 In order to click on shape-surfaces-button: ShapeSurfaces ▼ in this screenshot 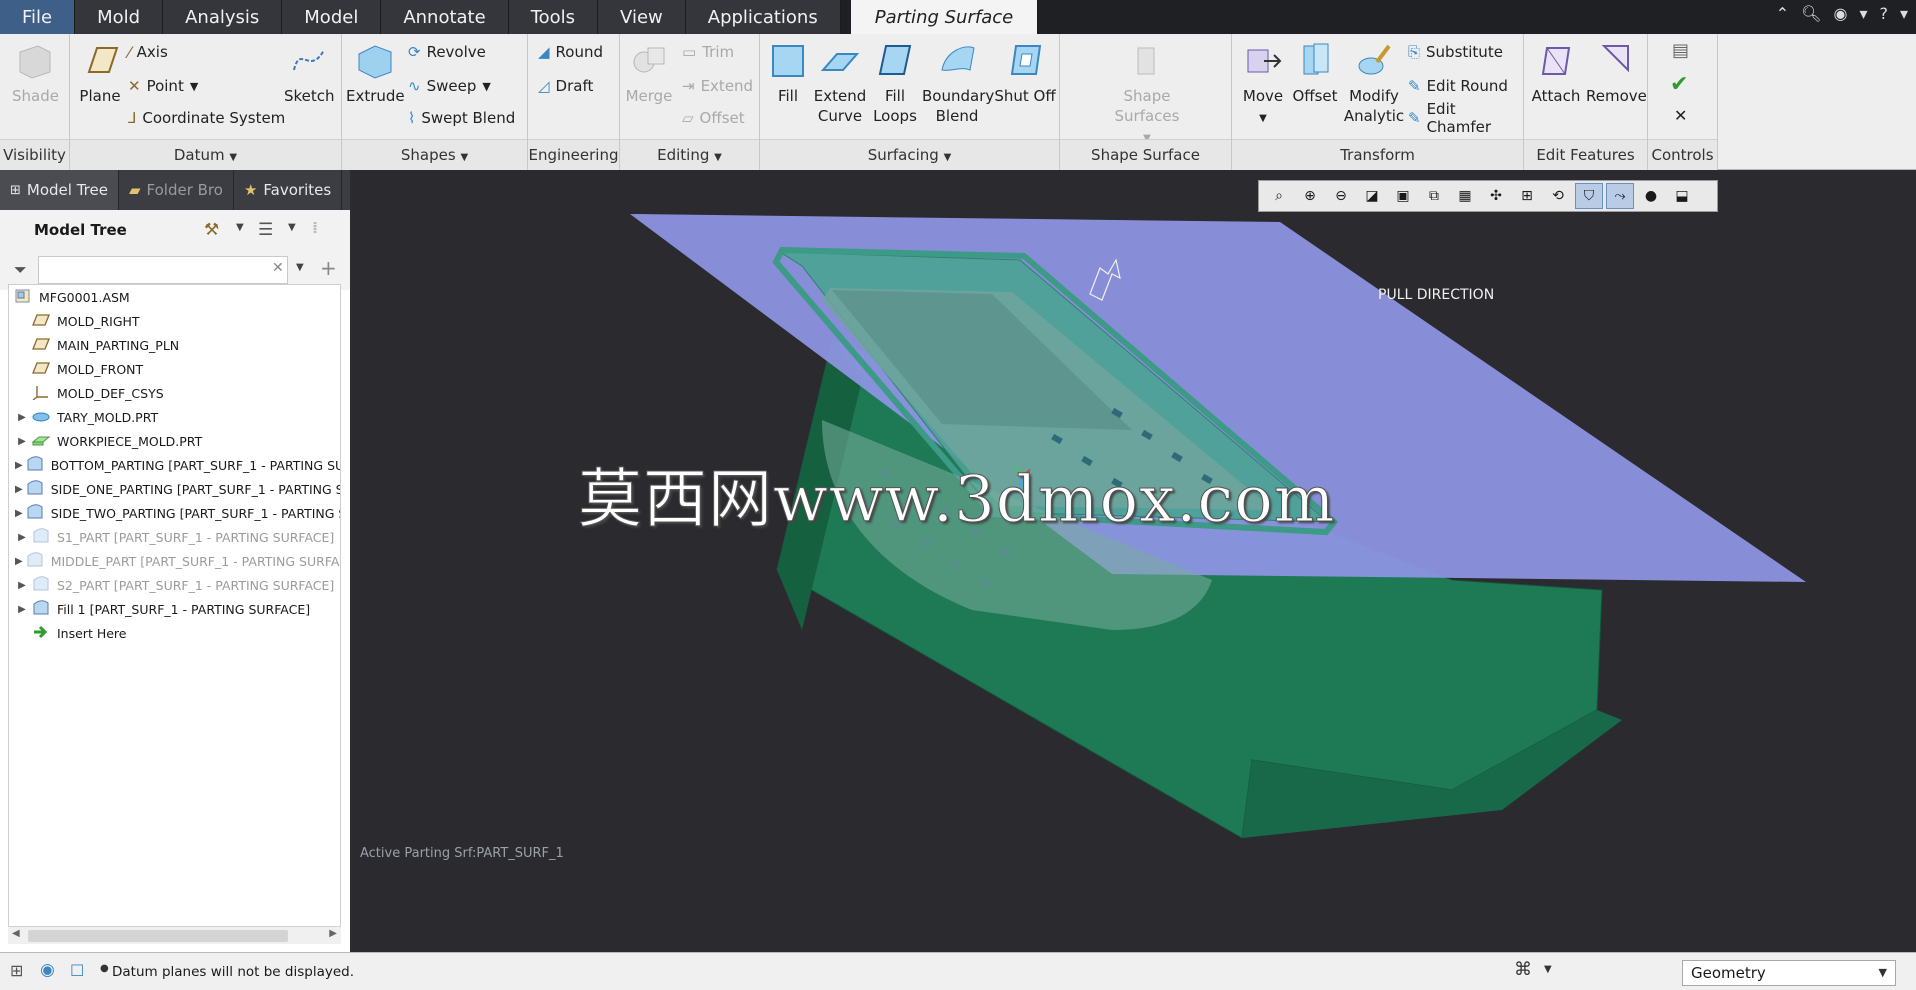, I will do `click(1147, 94)`.